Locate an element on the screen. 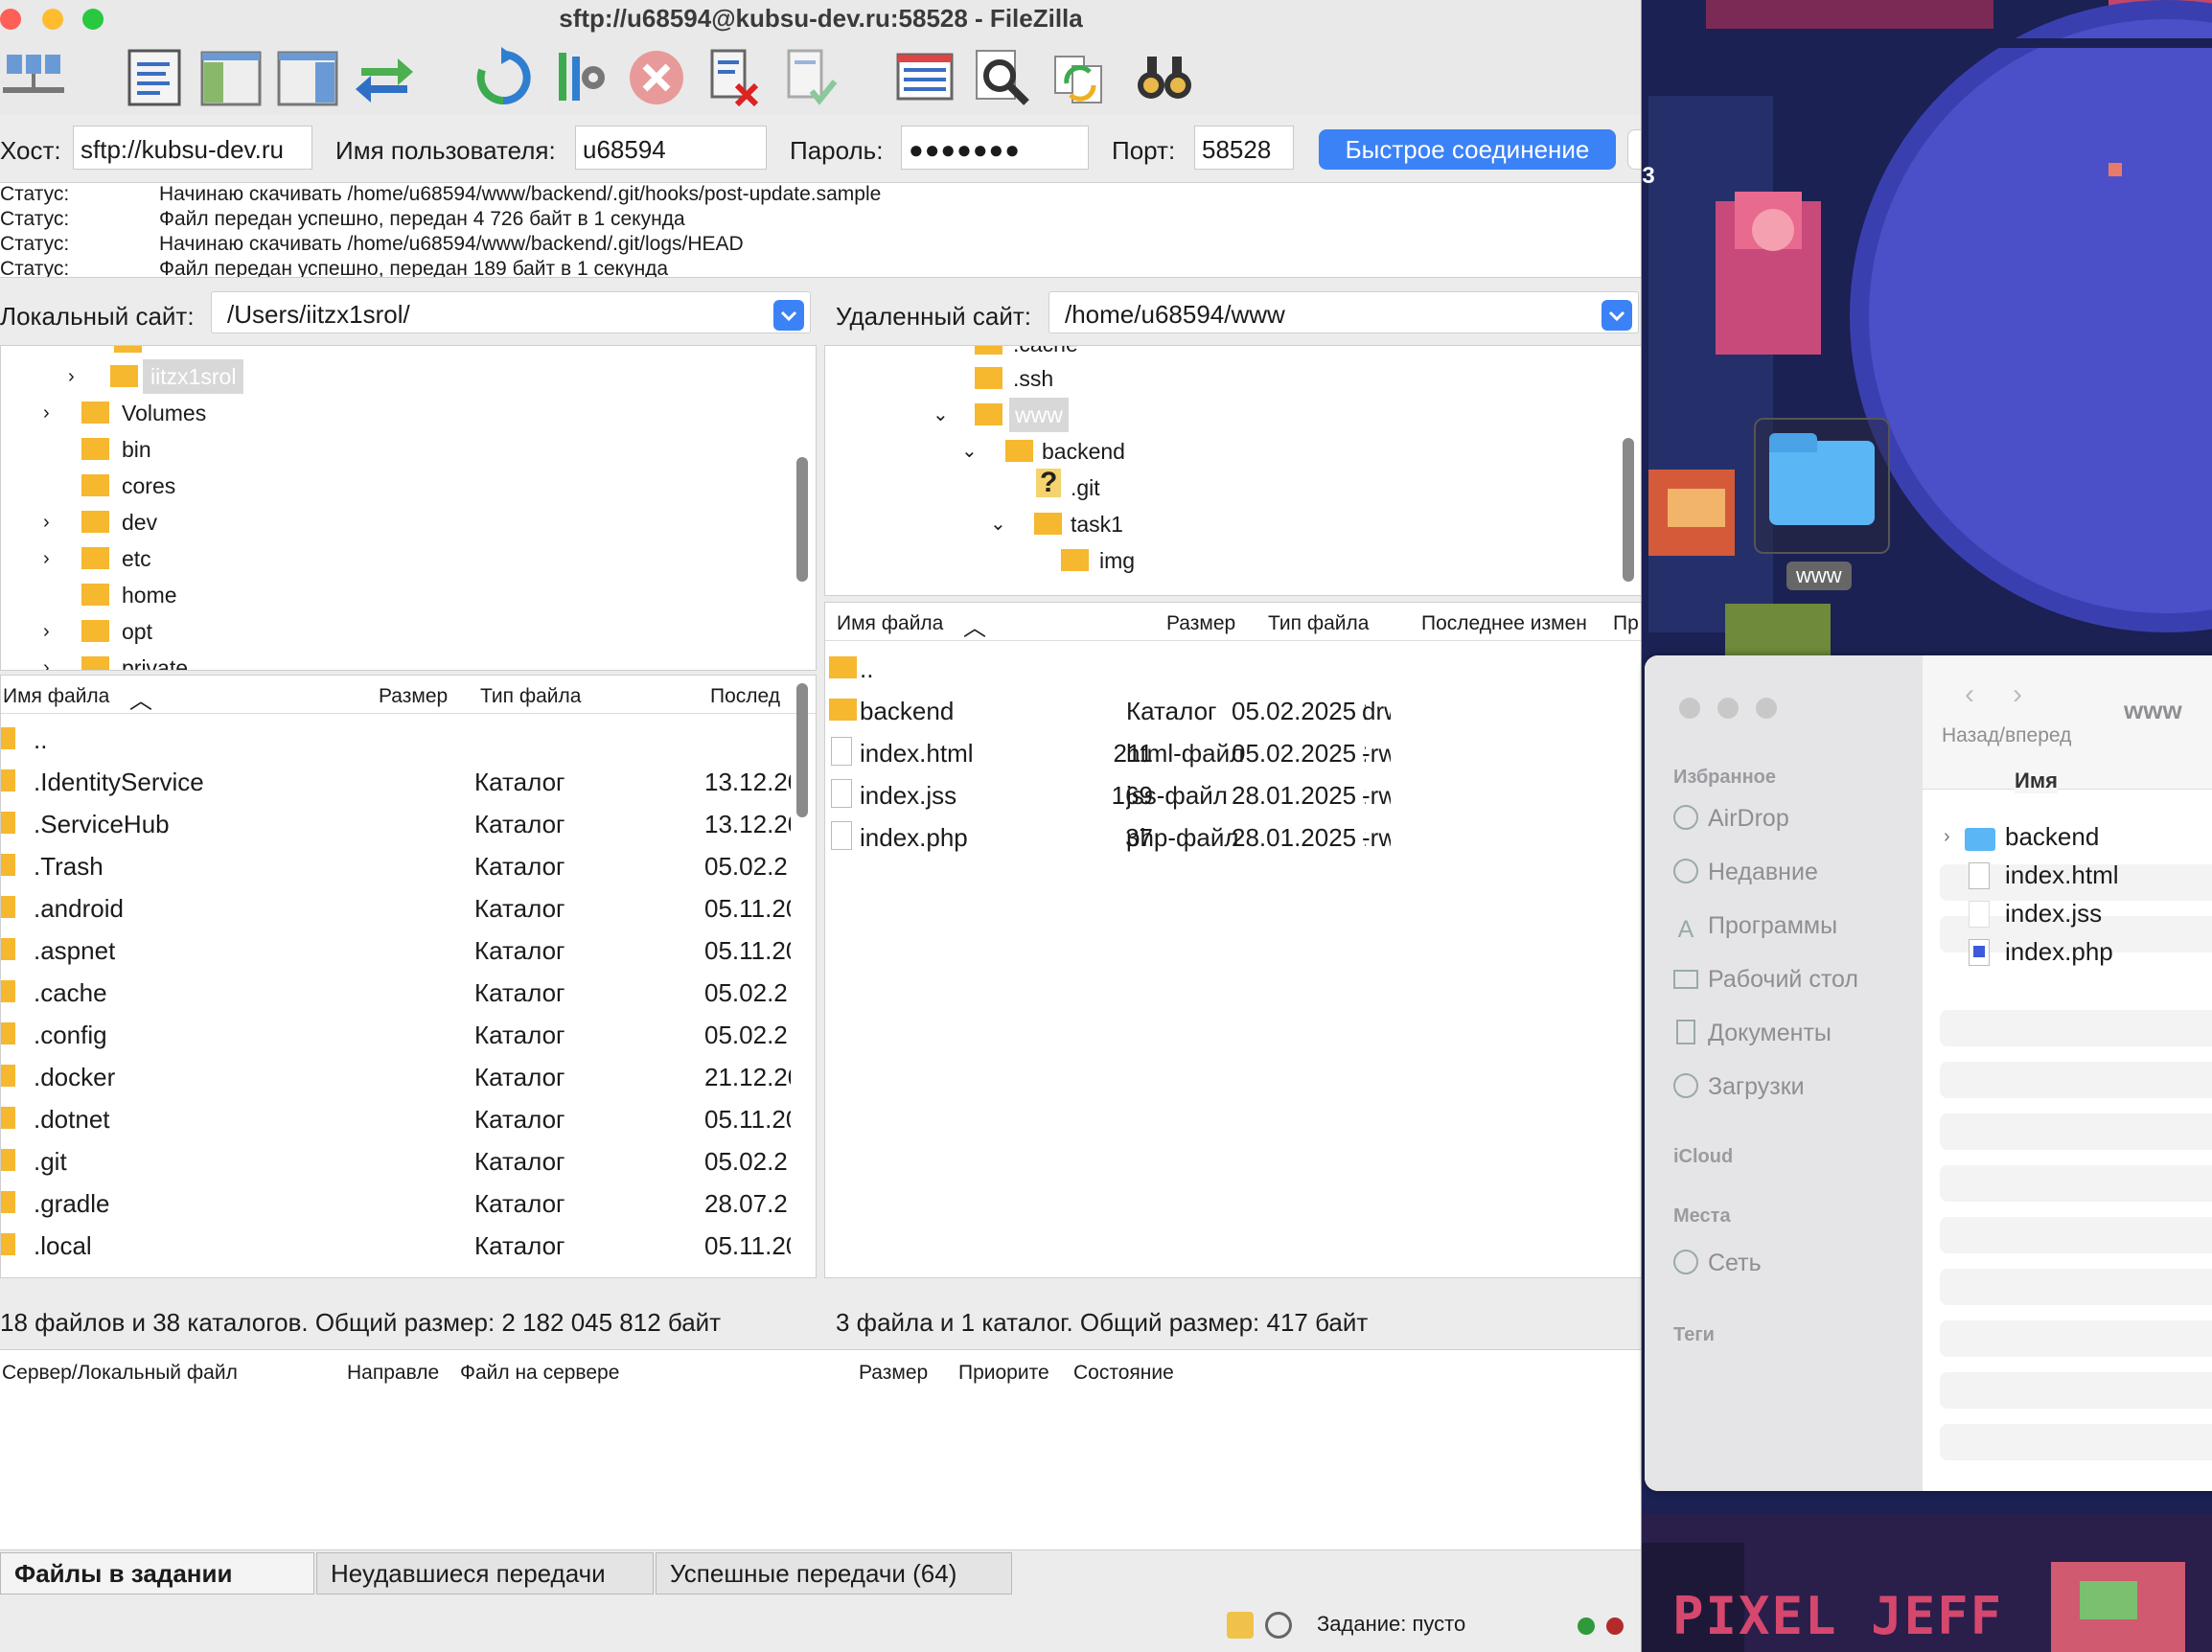  site-manager-icon is located at coordinates (34, 77).